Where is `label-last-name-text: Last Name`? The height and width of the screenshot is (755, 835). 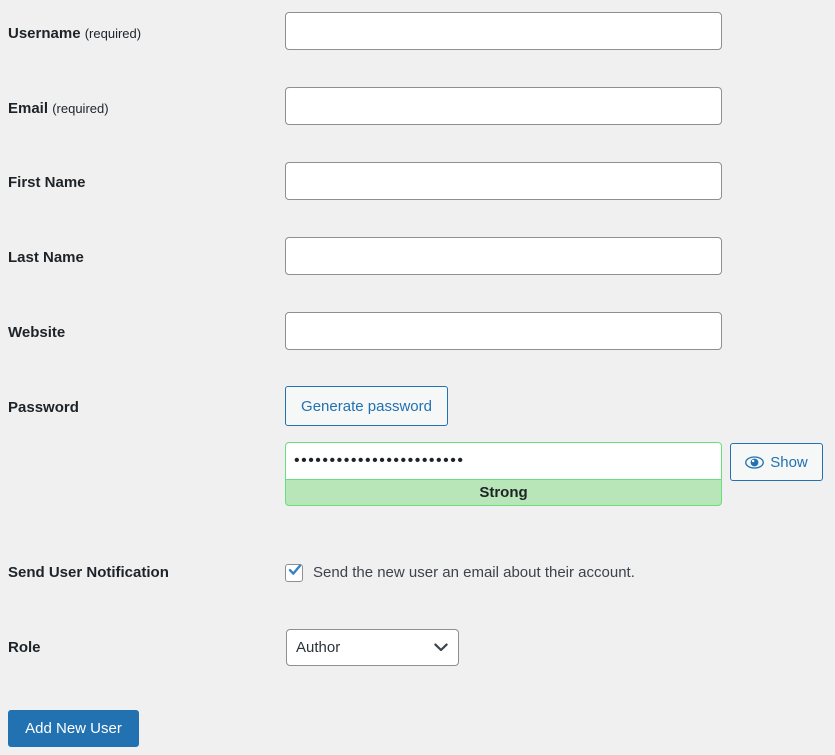 label-last-name-text: Last Name is located at coordinates (46, 257).